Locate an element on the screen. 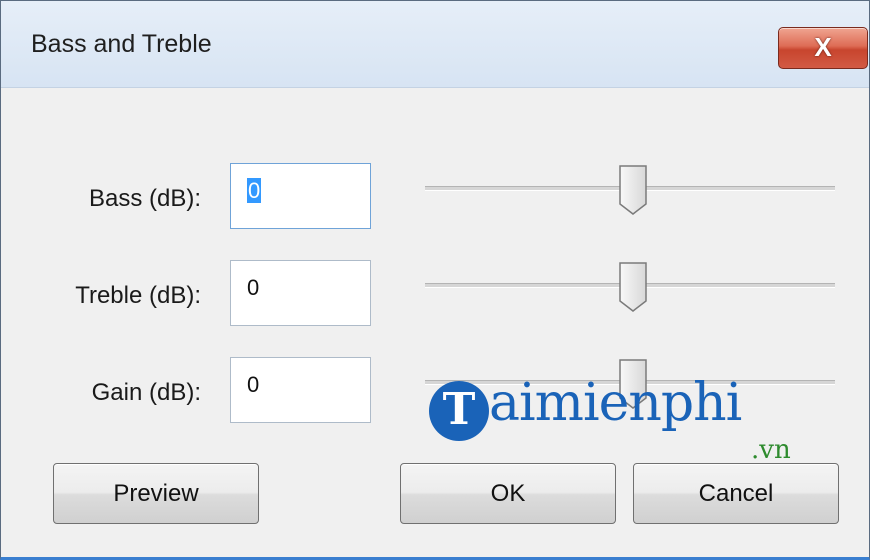  bass-input-value: 0 is located at coordinates (254, 190).